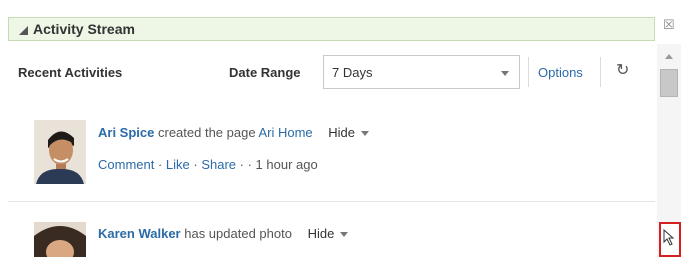 The height and width of the screenshot is (258, 681). I want to click on feed-item-summary: Ari Spice created the page Ari Home Hide, so click(234, 132).